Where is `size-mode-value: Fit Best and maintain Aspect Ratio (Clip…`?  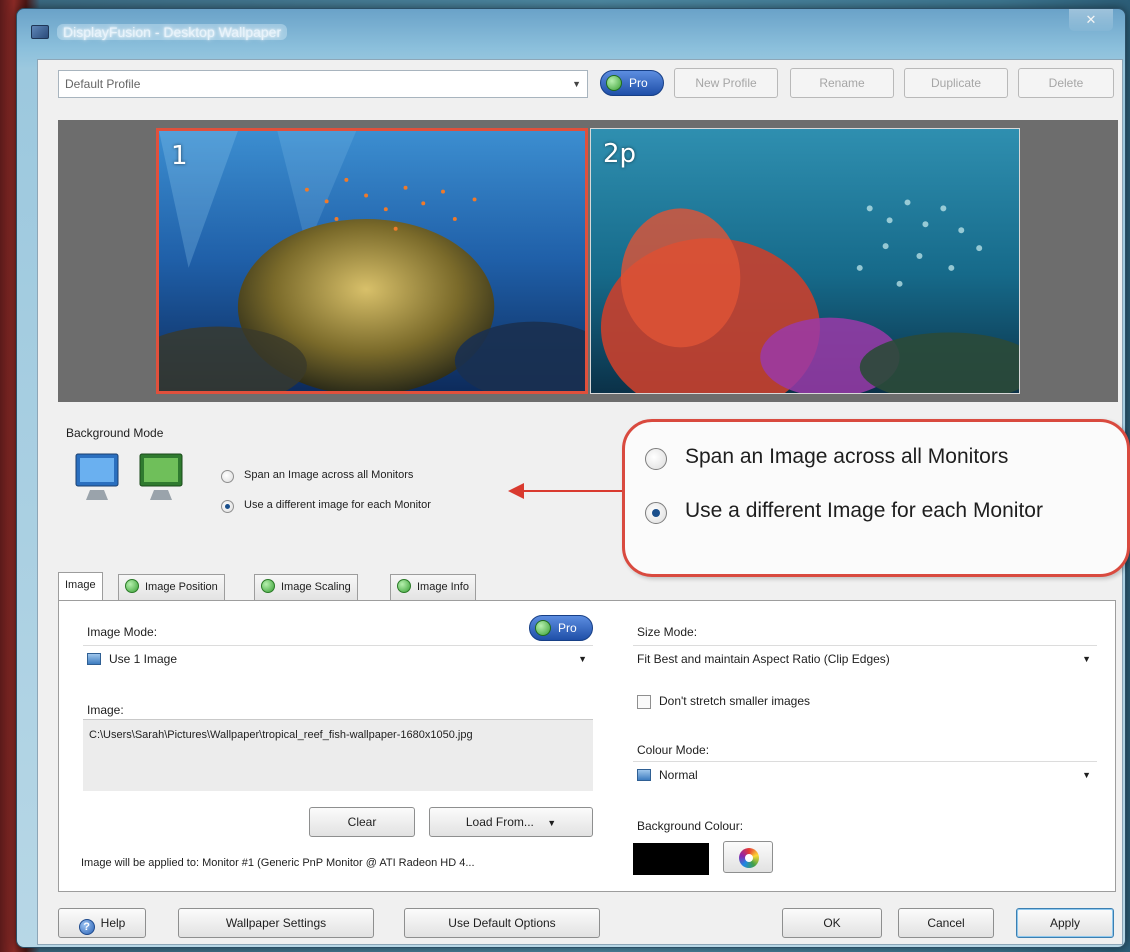
size-mode-value: Fit Best and maintain Aspect Ratio (Clip… is located at coordinates (763, 659).